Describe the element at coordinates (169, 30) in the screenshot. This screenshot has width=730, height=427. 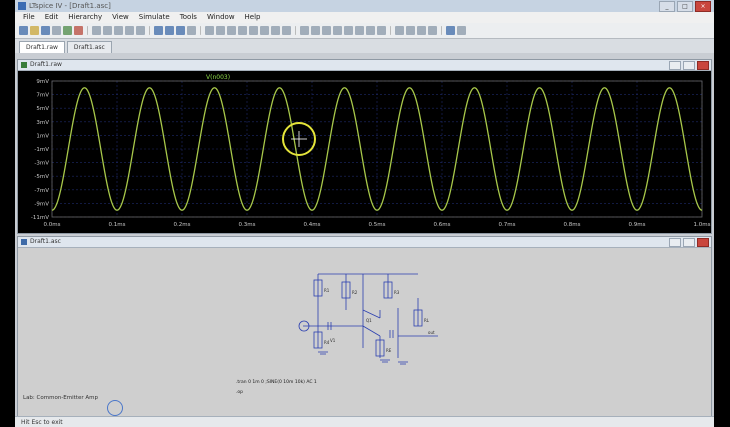
I see `tile-vertical-icon` at that location.